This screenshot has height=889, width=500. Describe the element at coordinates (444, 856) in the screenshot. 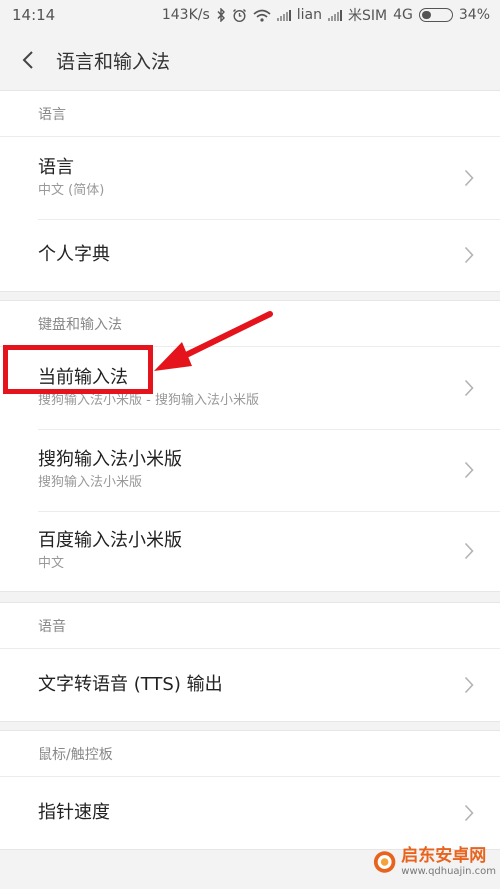

I see `watermark-name: 启东安卓网` at that location.